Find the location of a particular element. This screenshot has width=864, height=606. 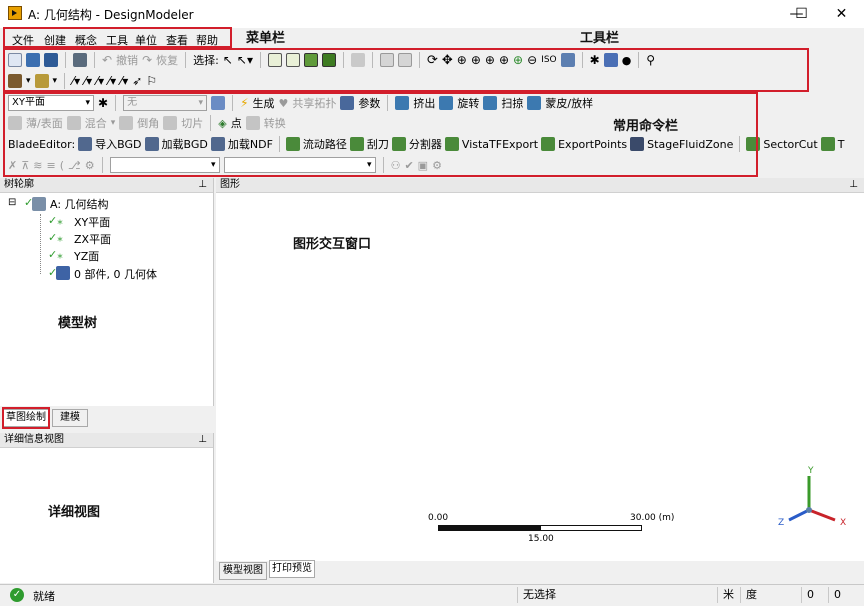

status-selection: 无选择 is located at coordinates (616, 595).